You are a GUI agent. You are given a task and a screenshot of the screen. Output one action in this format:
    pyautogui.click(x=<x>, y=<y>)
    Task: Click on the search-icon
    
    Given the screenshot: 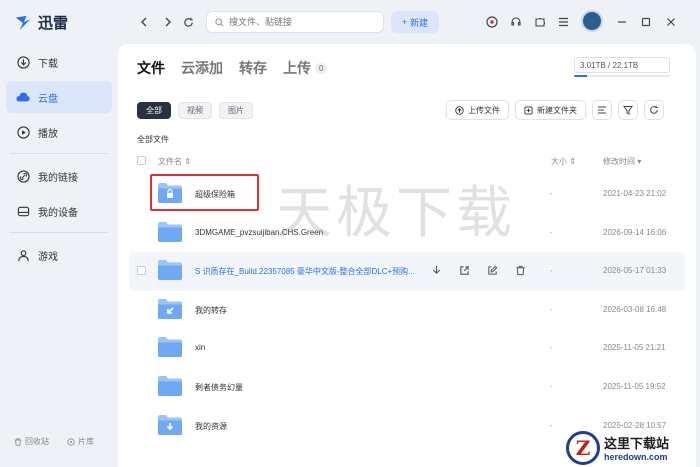 What is the action you would take?
    pyautogui.click(x=219, y=21)
    